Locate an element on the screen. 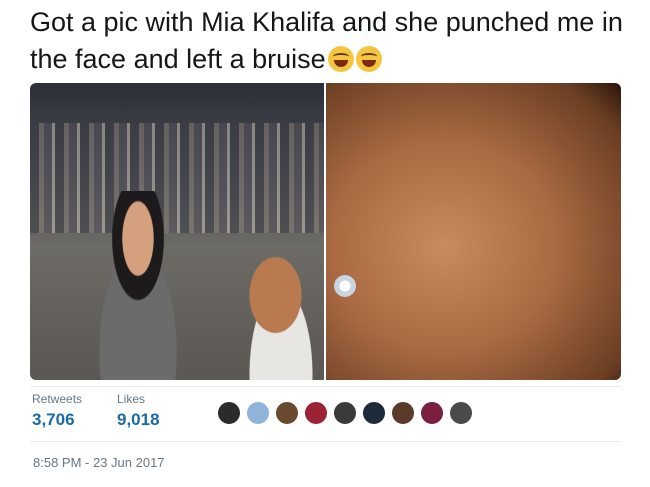 The width and height of the screenshot is (650, 487). retweets-label: Retweets is located at coordinates (57, 399).